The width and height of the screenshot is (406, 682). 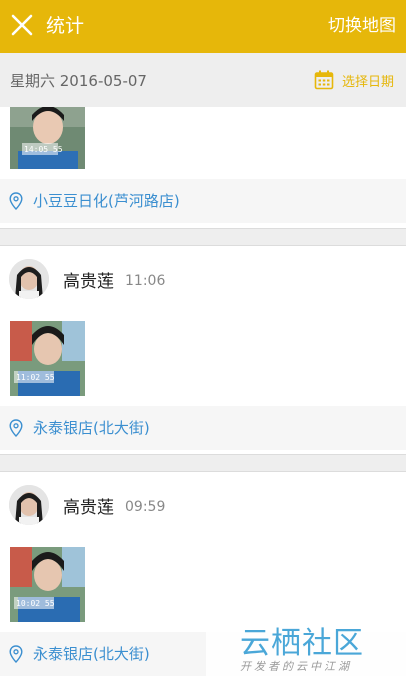 What do you see at coordinates (203, 80) in the screenshot?
I see `date-bar: 星期六 2016-05-07 选择日期` at bounding box center [203, 80].